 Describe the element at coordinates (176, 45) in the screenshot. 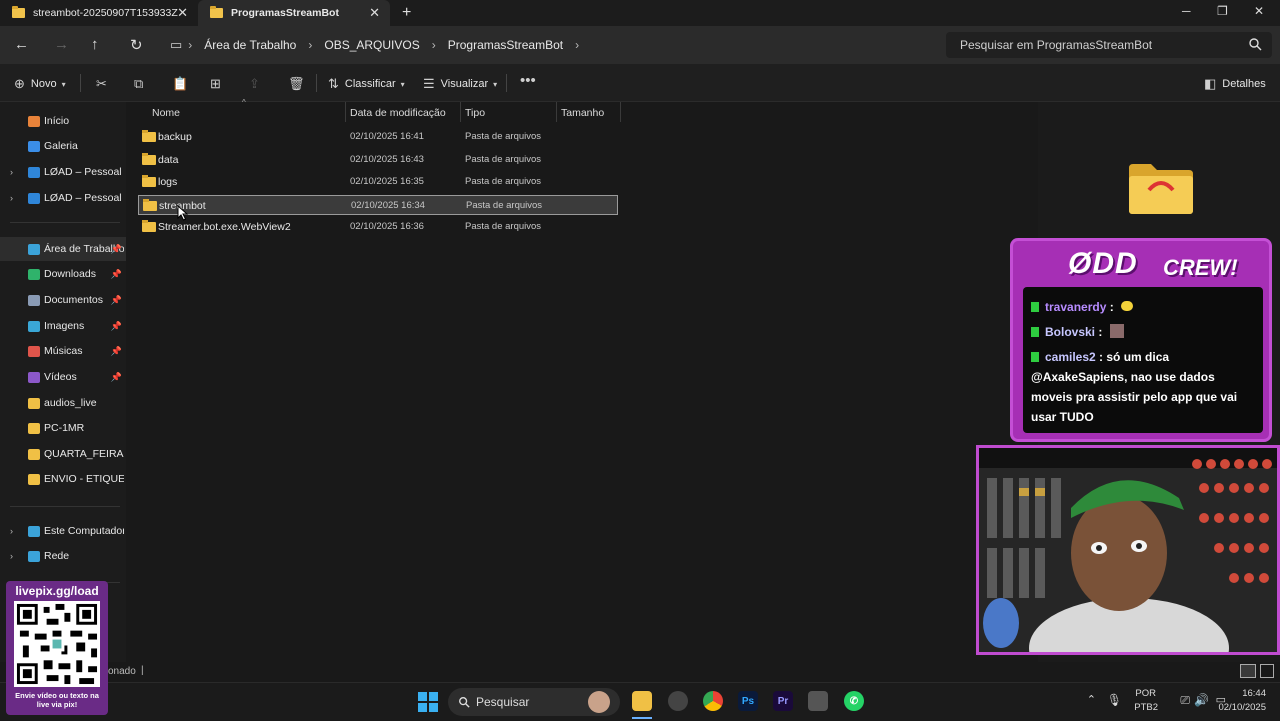

I see `monitor-icon: ▭` at that location.